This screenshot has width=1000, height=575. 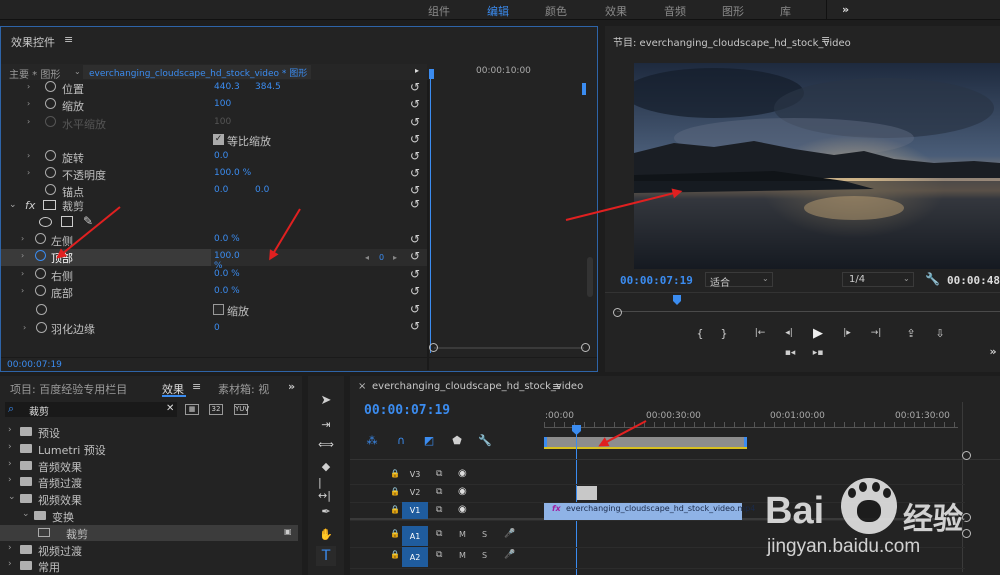 I want to click on track-select-tool-icon: ⇥, so click(x=326, y=424).